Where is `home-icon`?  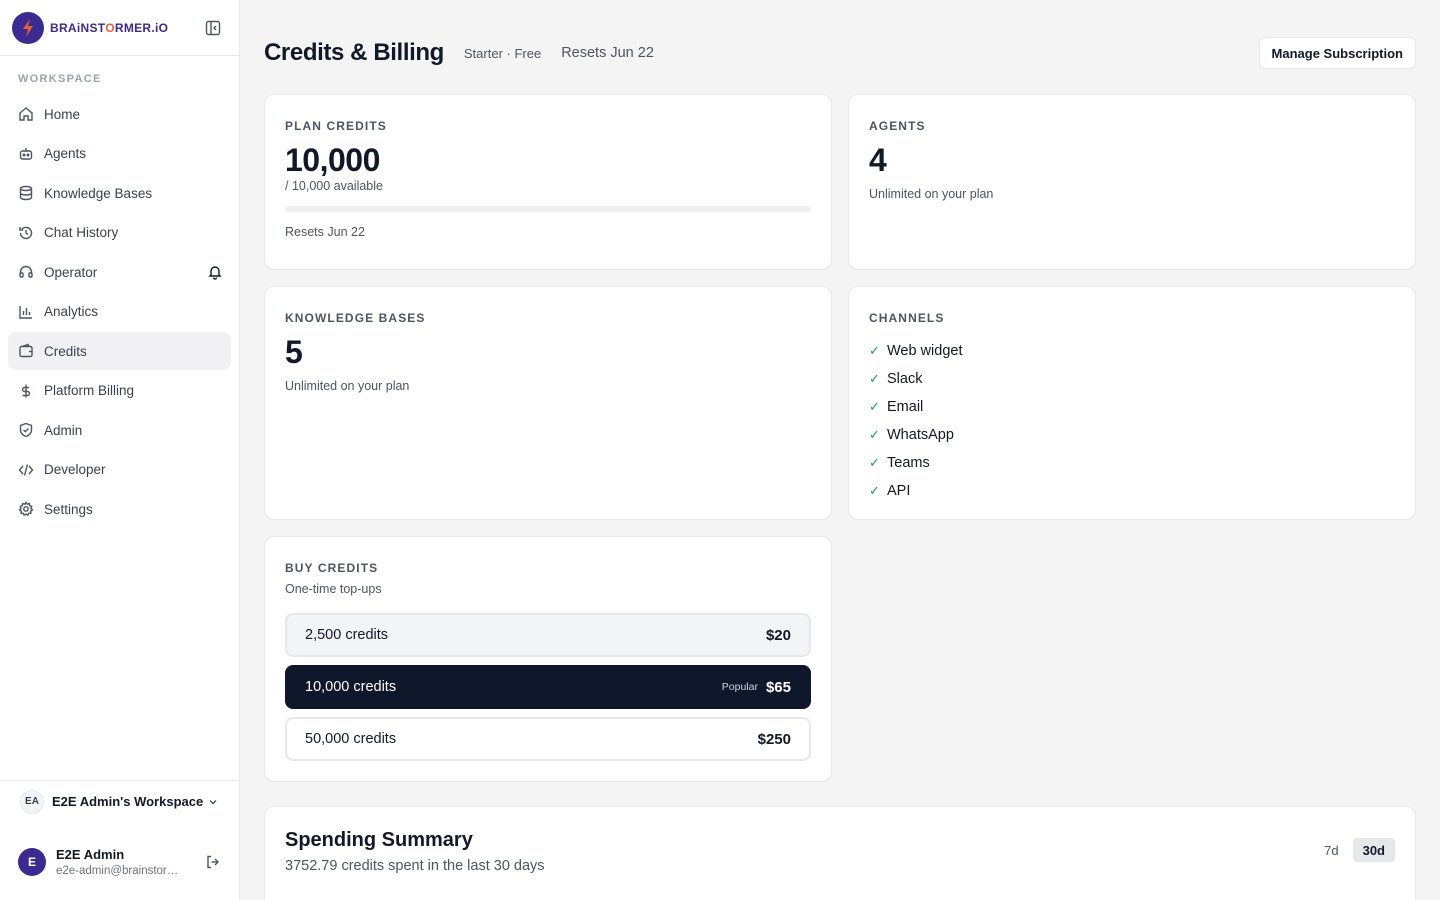
home-icon is located at coordinates (26, 114).